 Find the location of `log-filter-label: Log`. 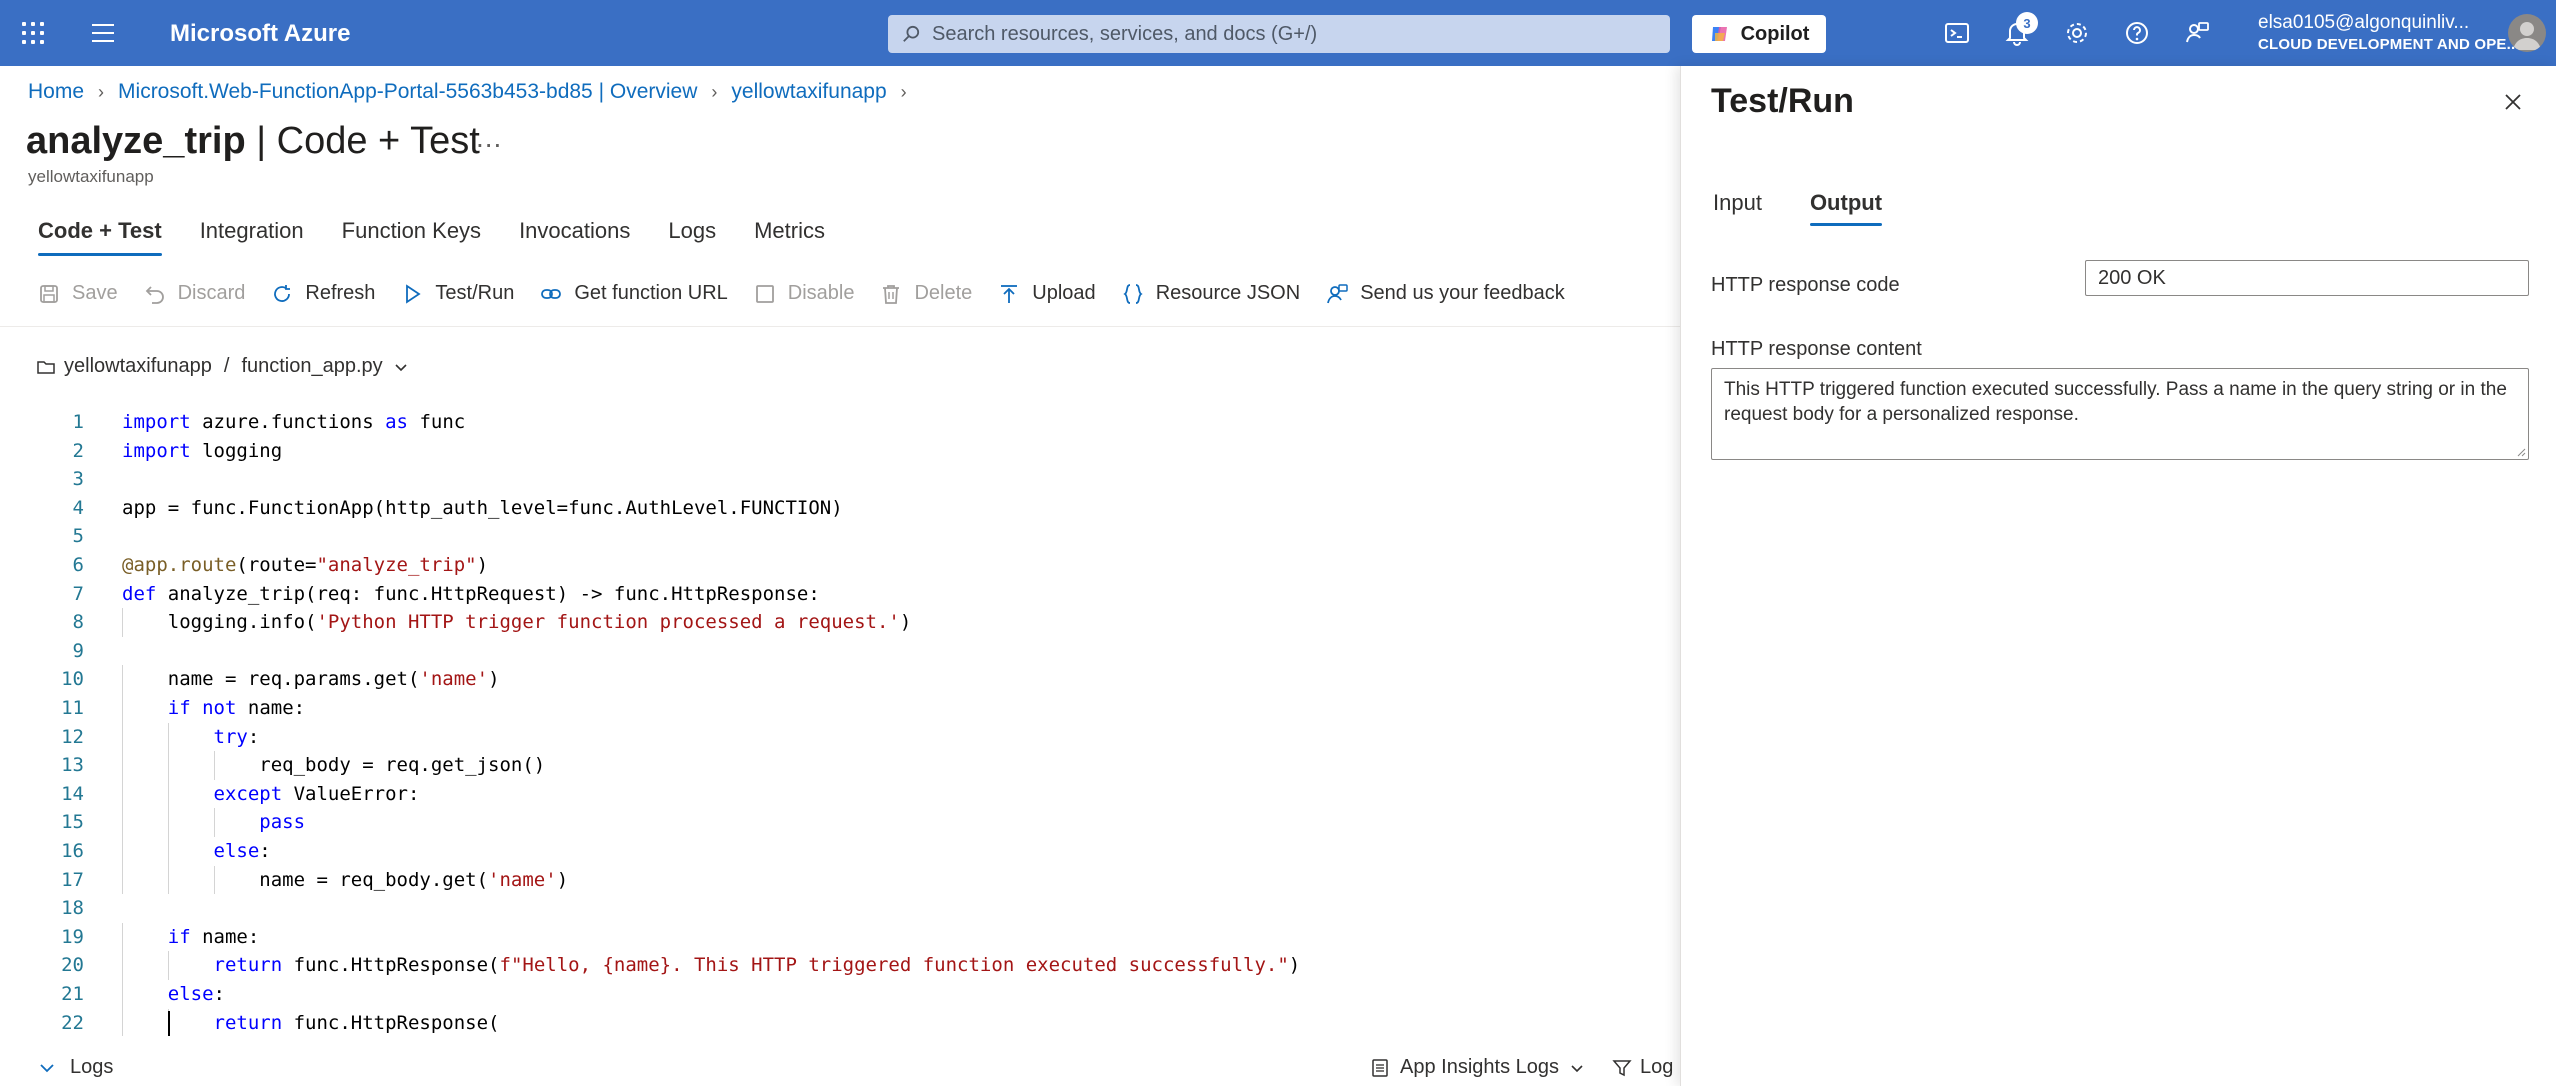

log-filter-label: Log is located at coordinates (1657, 1067).